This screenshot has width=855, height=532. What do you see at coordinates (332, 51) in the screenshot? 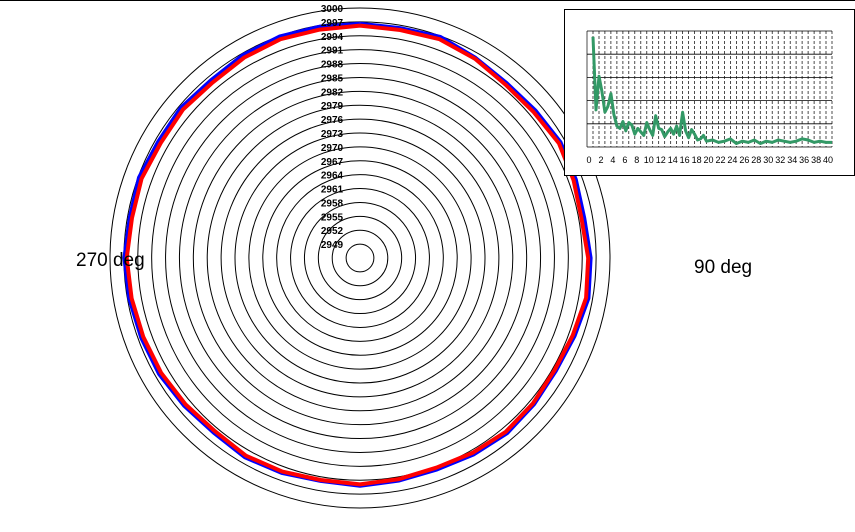
I see `radial-tick-label: 2991` at bounding box center [332, 51].